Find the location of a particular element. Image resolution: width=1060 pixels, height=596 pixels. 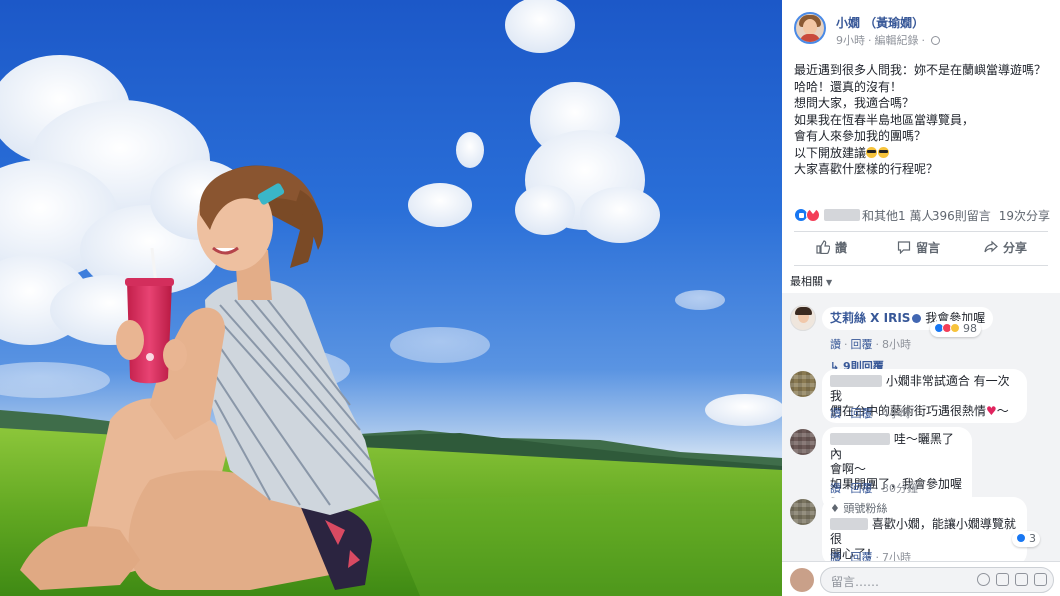

laugh-reaction-icon is located at coordinates (955, 328).